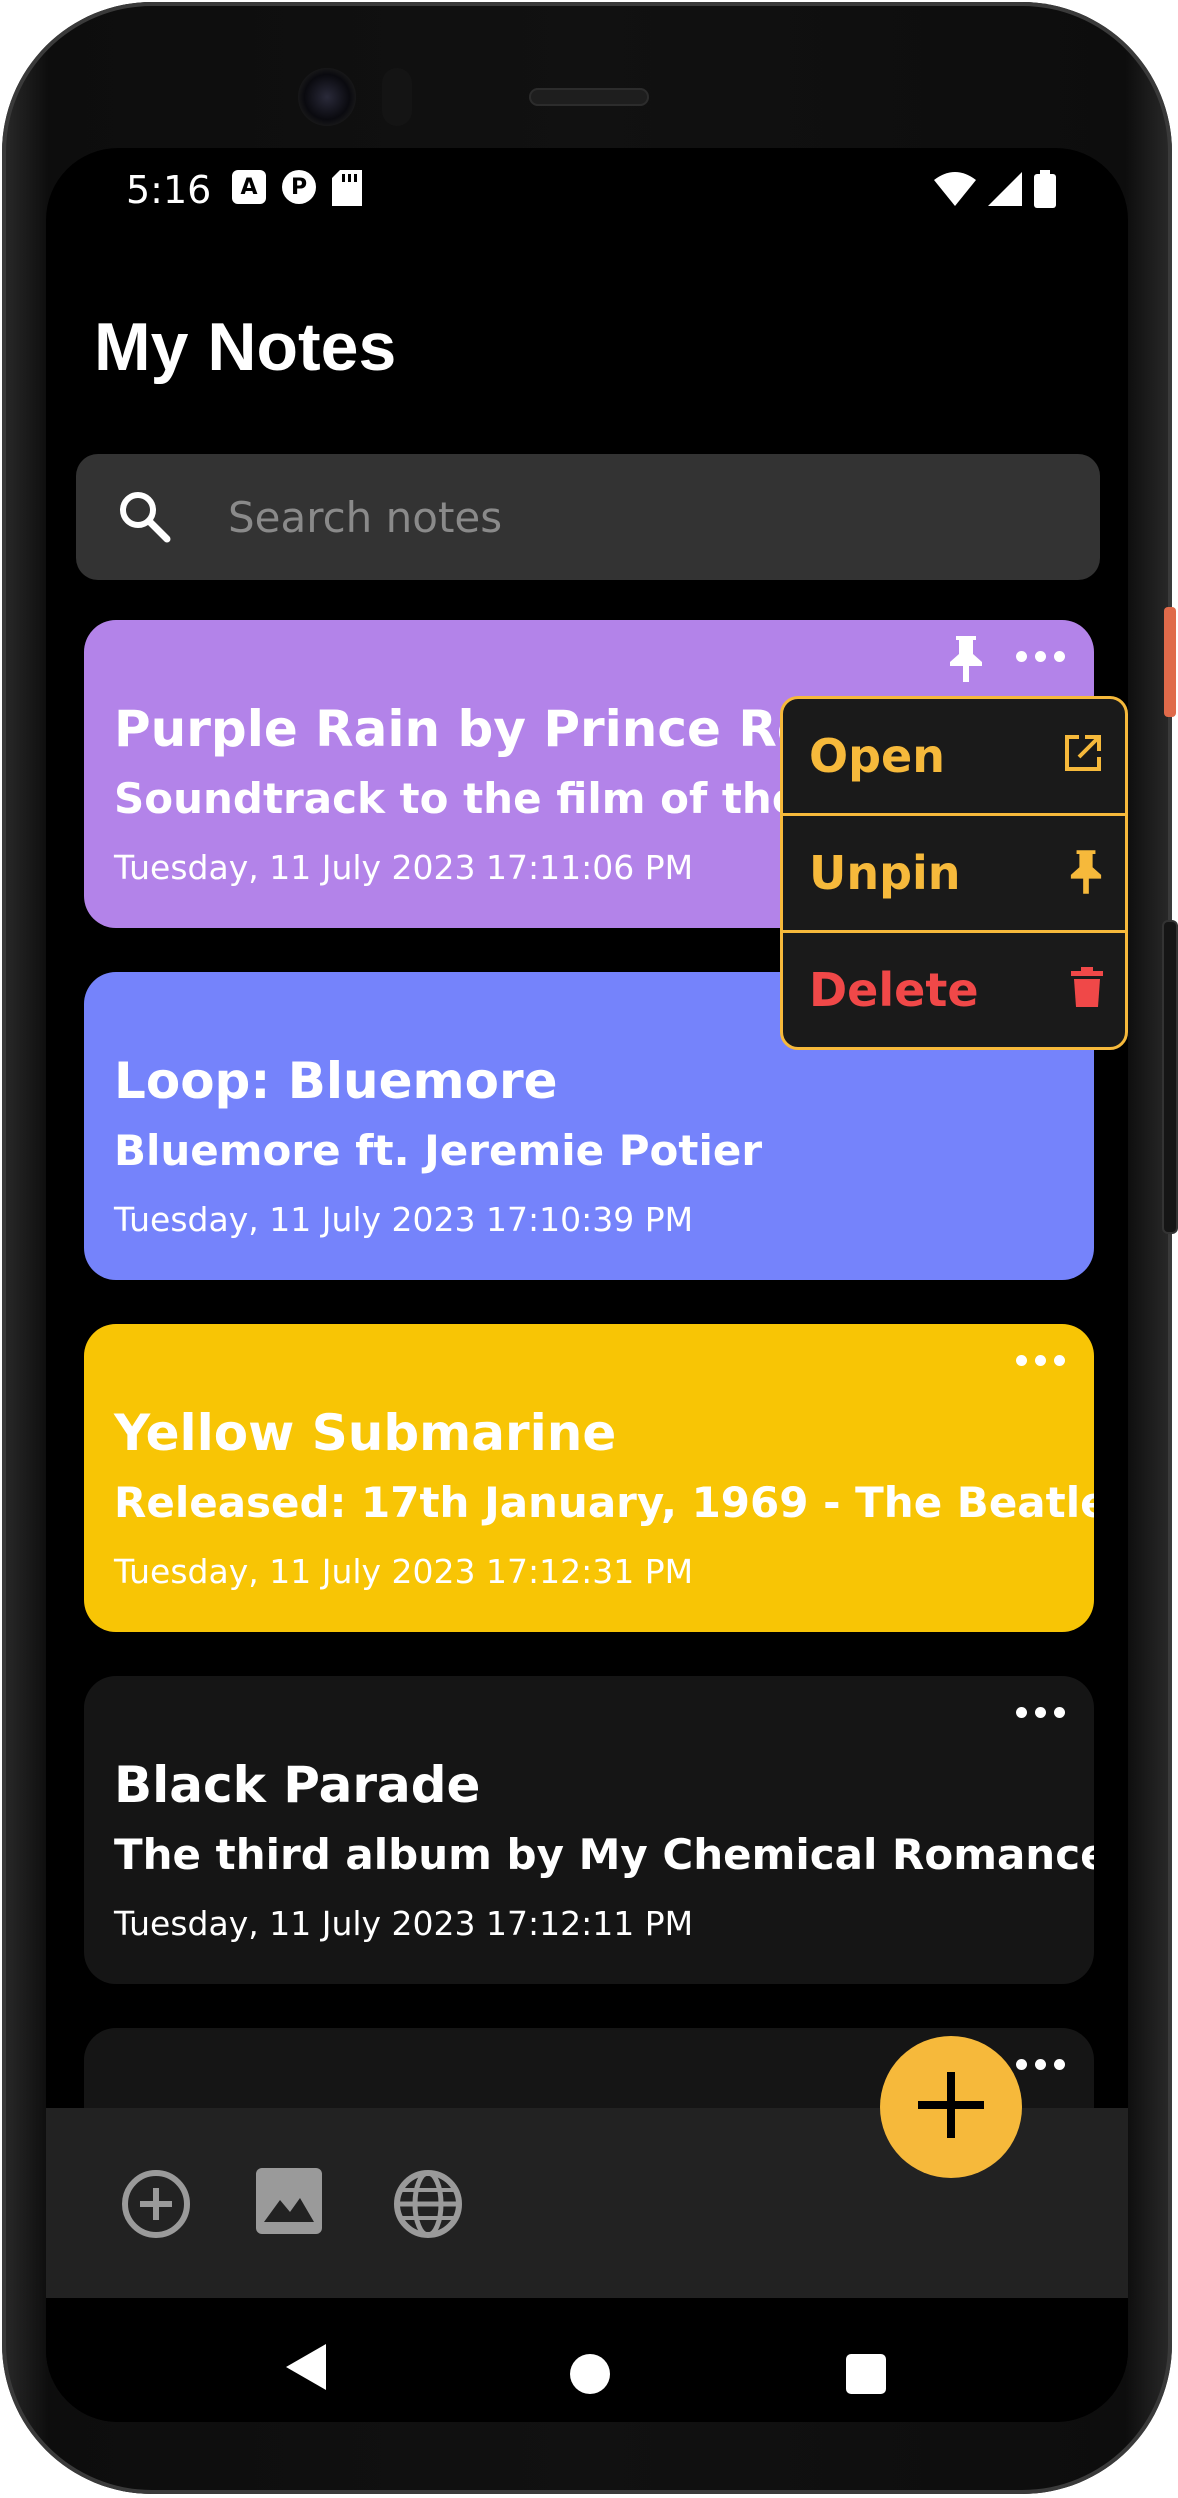 The width and height of the screenshot is (1178, 2498). I want to click on search-icon, so click(144, 518).